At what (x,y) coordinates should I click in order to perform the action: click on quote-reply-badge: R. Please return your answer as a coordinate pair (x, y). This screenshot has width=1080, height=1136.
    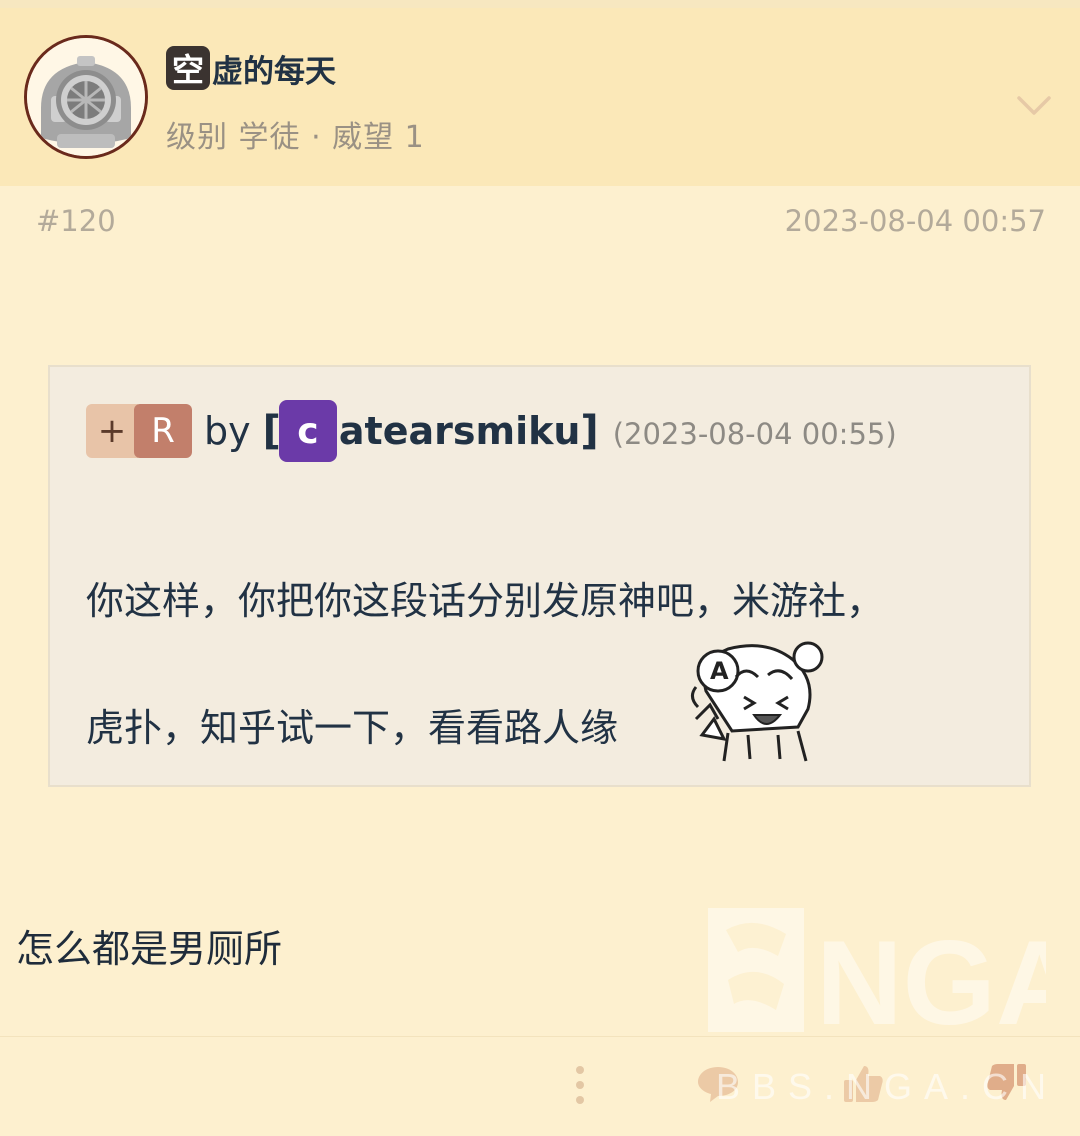
    Looking at the image, I should click on (163, 431).